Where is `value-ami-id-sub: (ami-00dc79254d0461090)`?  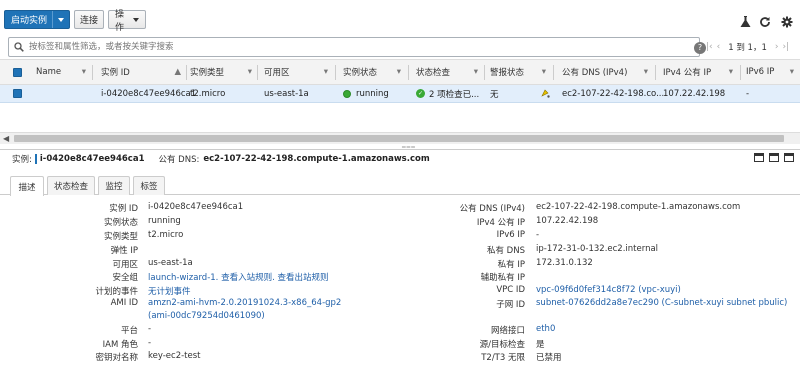
value-ami-id-sub: (ami-00dc79254d0461090) is located at coordinates (206, 316).